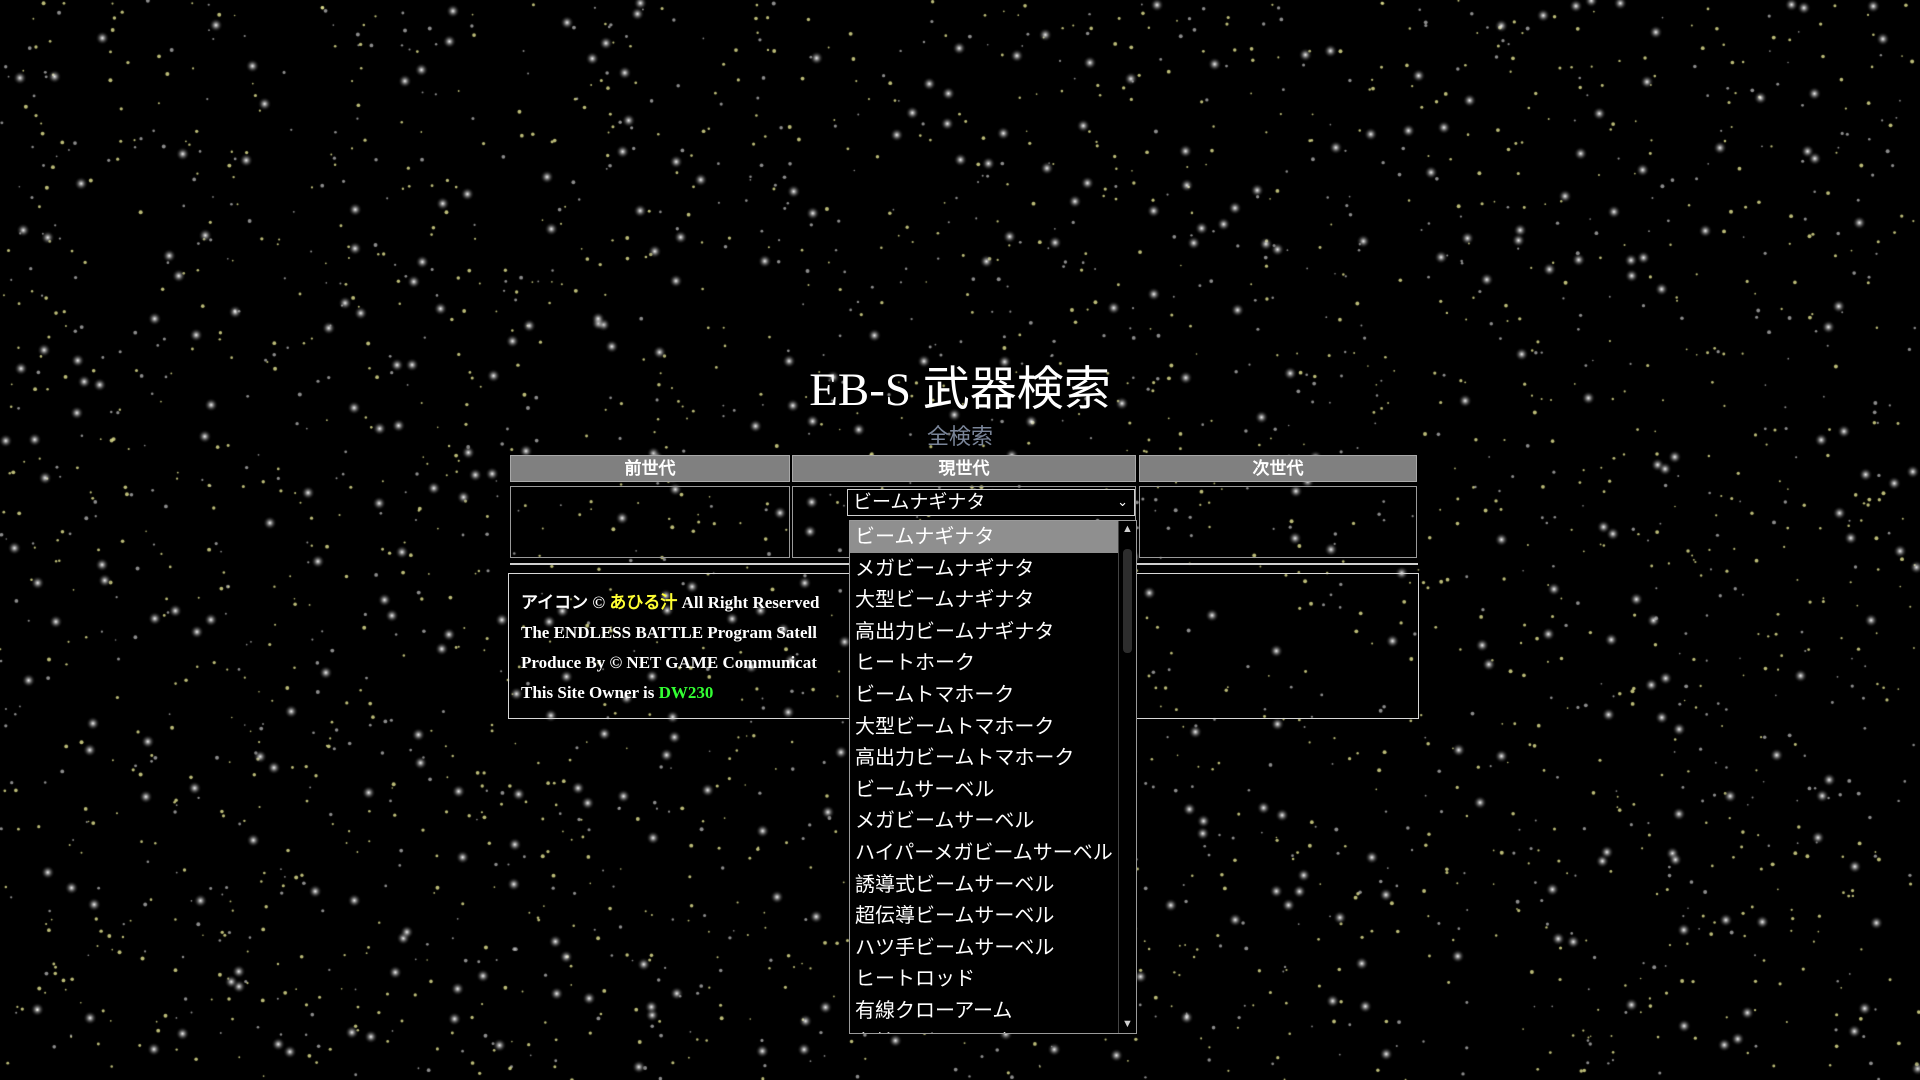 This screenshot has width=1920, height=1080. I want to click on dropdown-option: 超伝導ビームサーベル, so click(985, 916).